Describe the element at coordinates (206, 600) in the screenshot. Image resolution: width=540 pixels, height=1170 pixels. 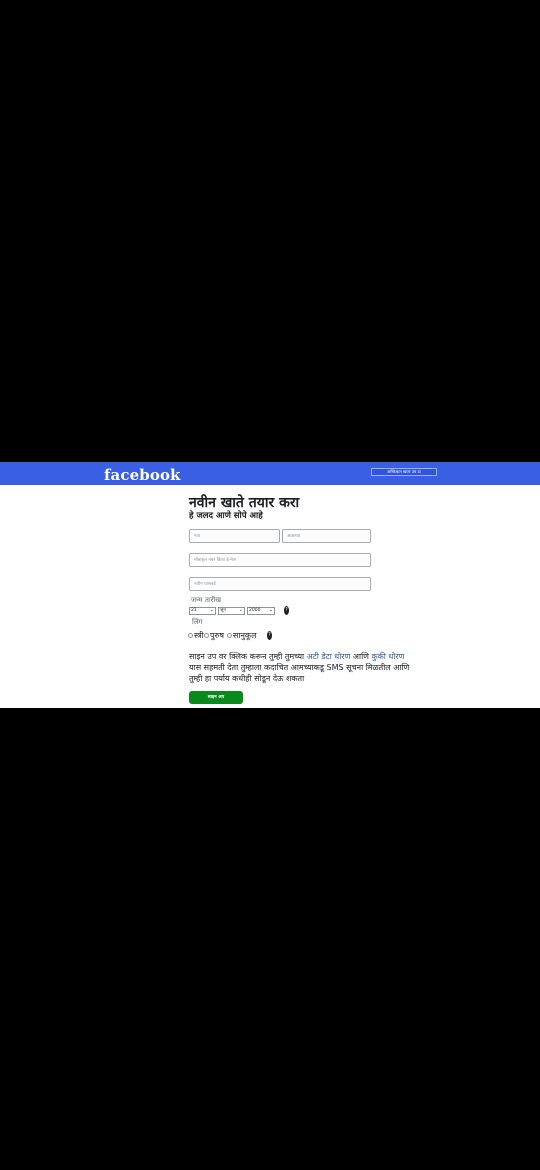
I see `birthday-label: जन्म तारीख` at that location.